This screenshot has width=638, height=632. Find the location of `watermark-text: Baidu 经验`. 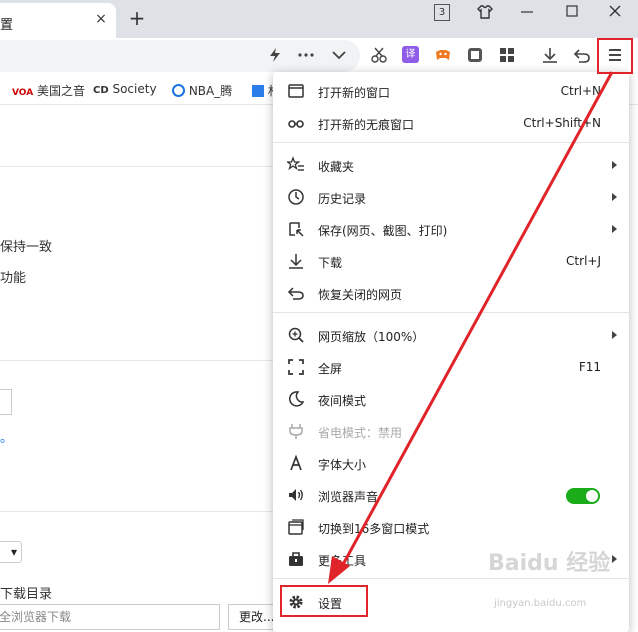

watermark-text: Baidu 经验 is located at coordinates (549, 563).